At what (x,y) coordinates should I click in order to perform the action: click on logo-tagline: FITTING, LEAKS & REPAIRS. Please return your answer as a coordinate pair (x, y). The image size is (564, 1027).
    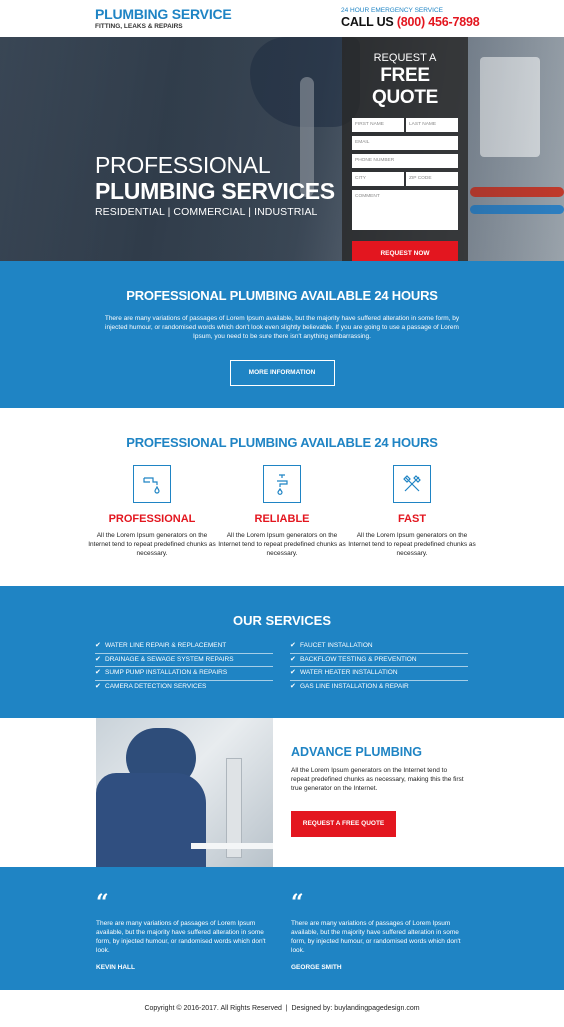
    Looking at the image, I should click on (139, 26).